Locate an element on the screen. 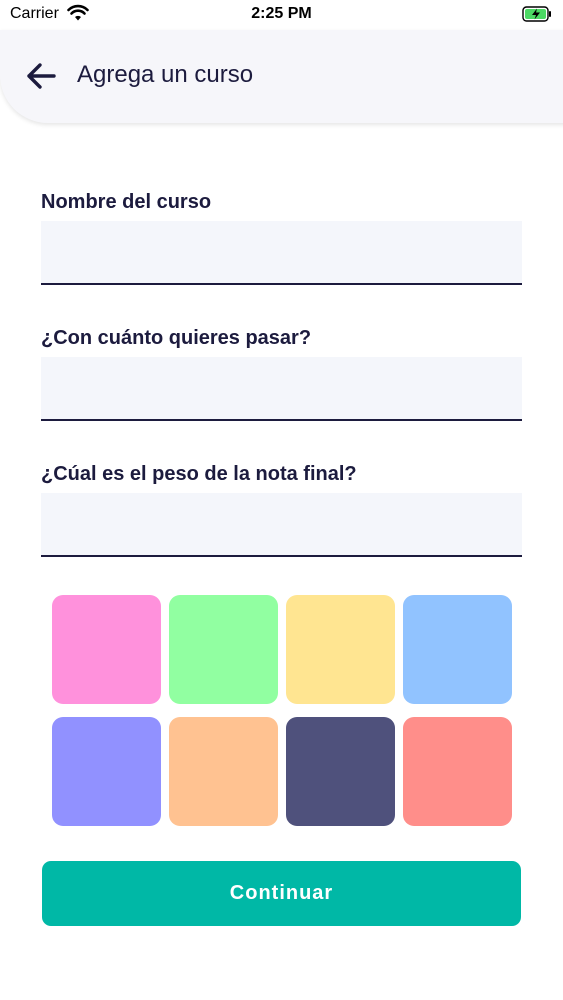 This screenshot has height=1000, width=563. color-swatch-green is located at coordinates (223, 649).